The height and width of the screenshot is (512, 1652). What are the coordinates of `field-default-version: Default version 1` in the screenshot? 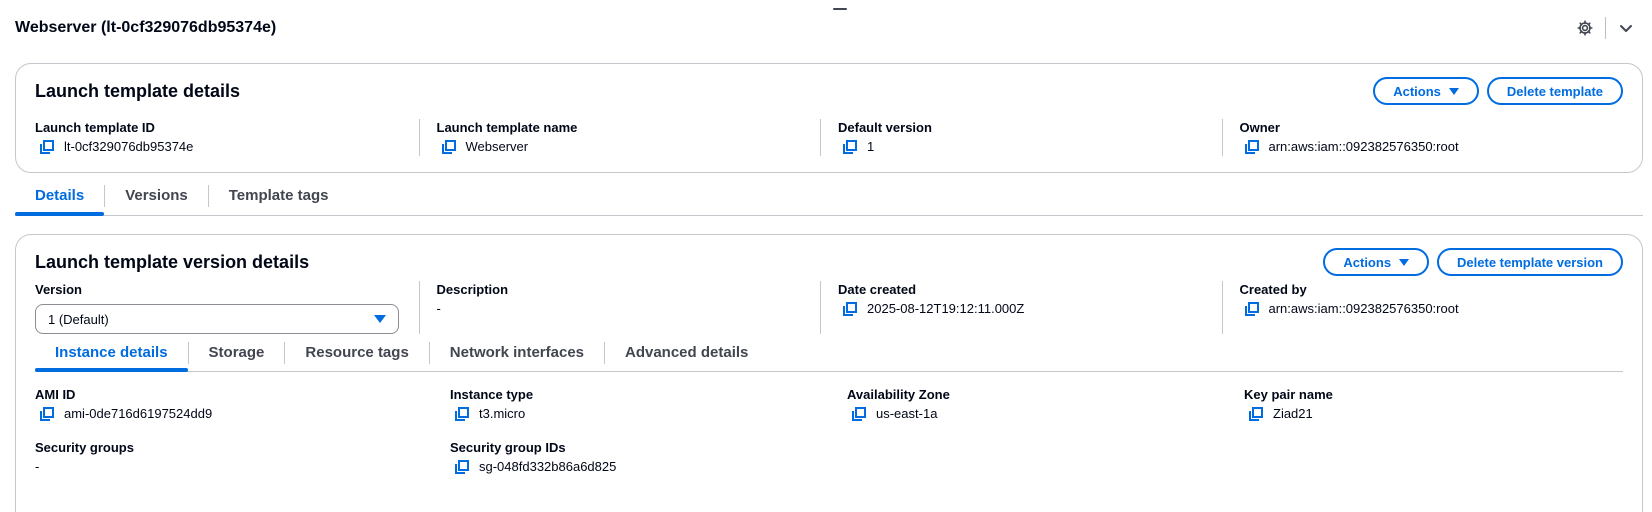 It's located at (1021, 137).